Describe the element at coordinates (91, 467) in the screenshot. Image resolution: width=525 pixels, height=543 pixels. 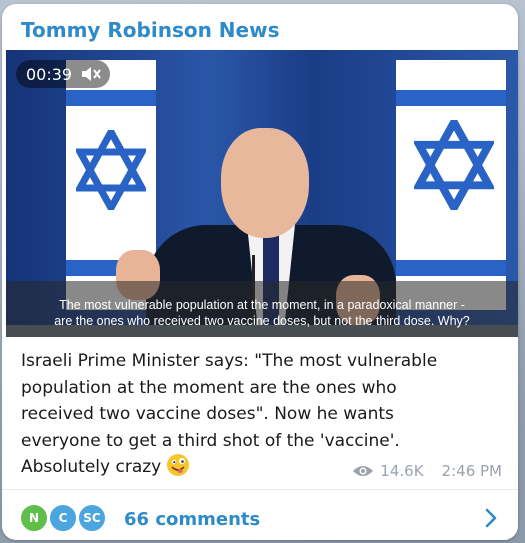
I see `message-line-text: Absolutely crazy` at that location.